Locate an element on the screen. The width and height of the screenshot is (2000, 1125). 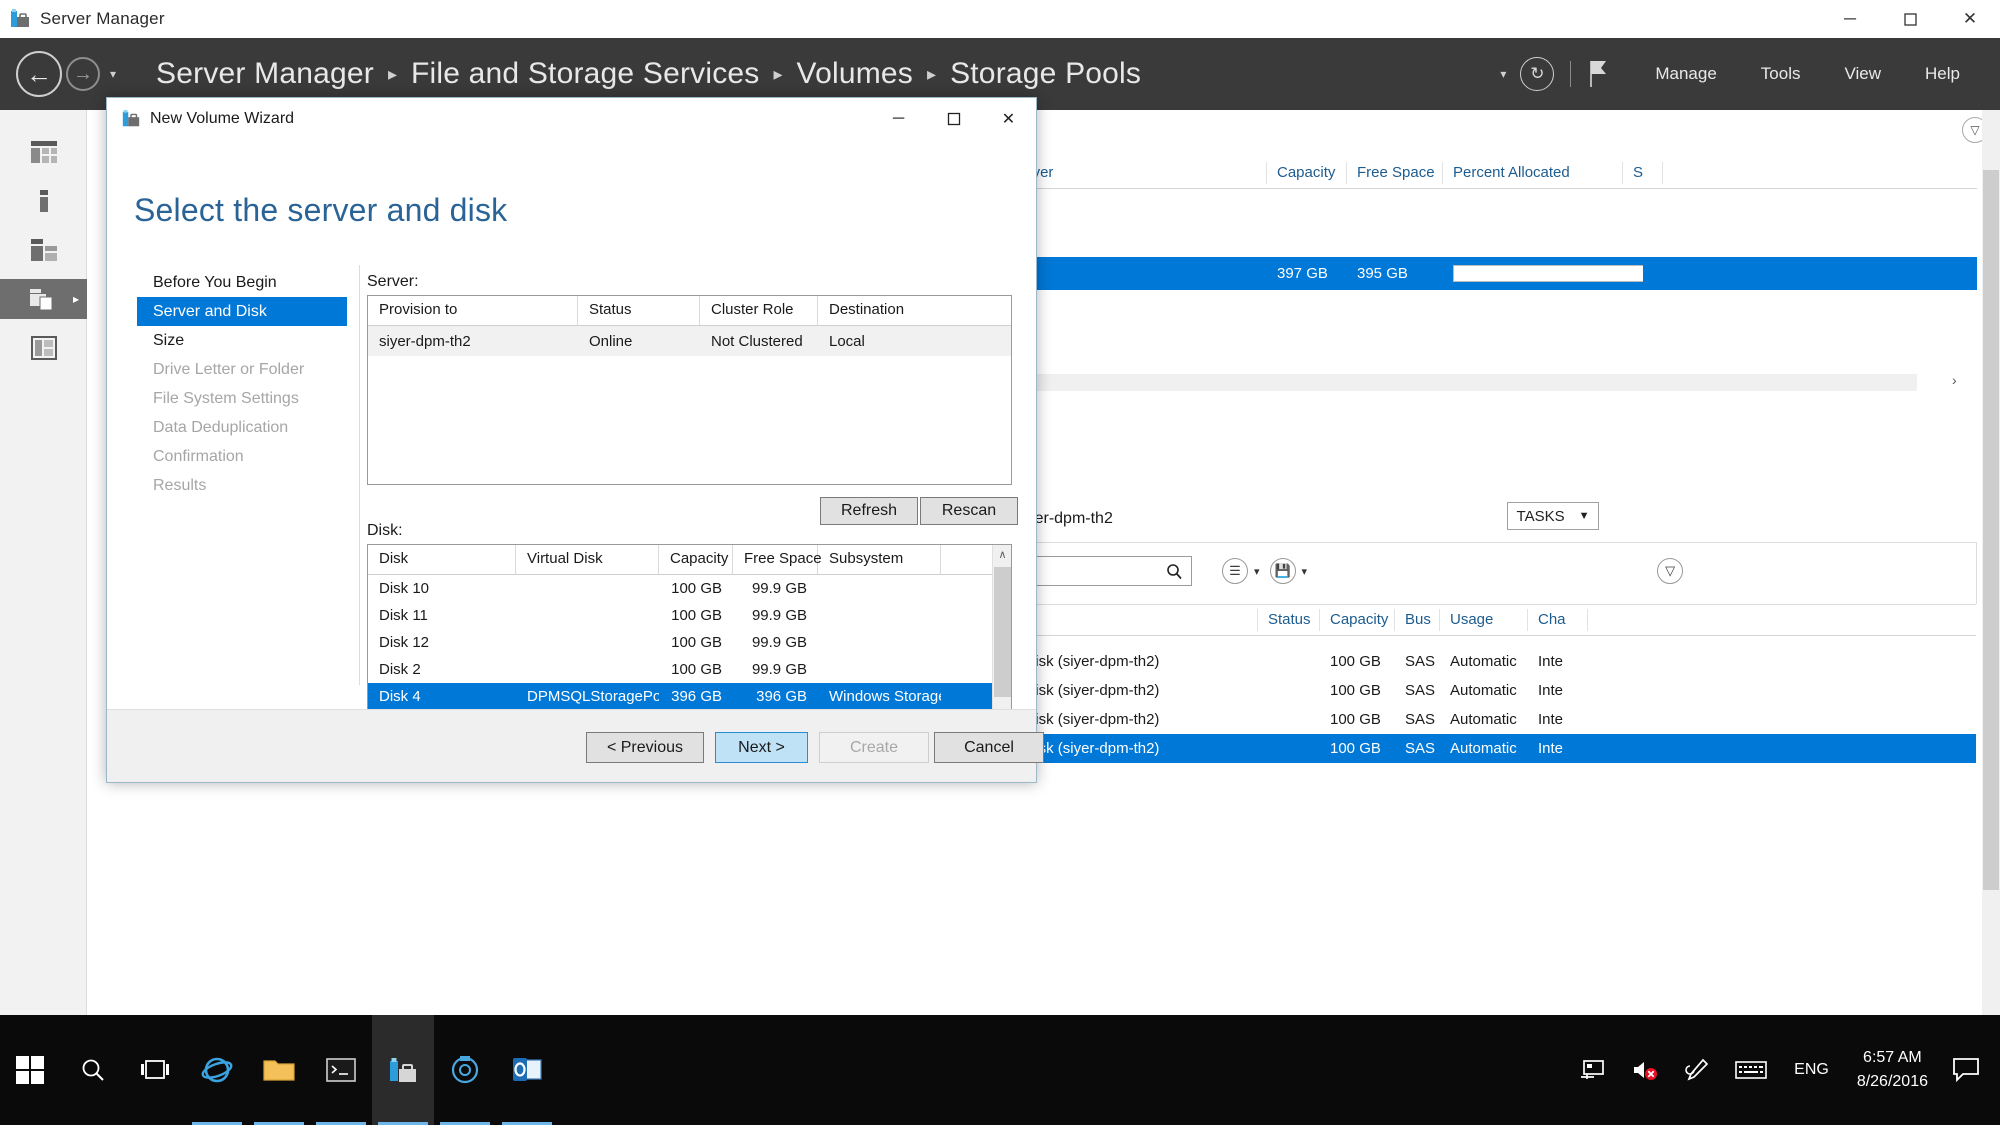
forward-arrow-icon: → is located at coordinates (83, 74).